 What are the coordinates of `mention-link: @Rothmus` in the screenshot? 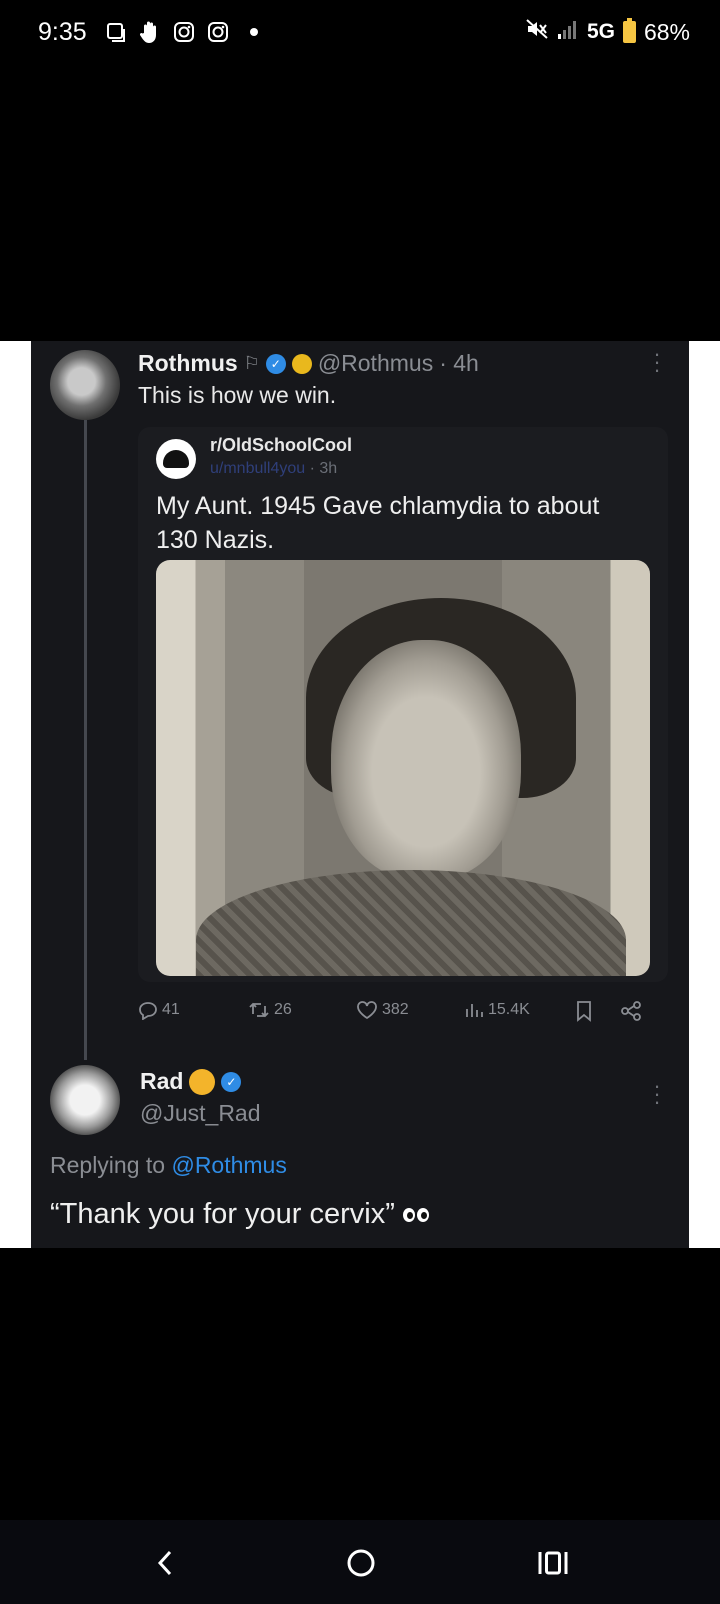 It's located at (229, 1165).